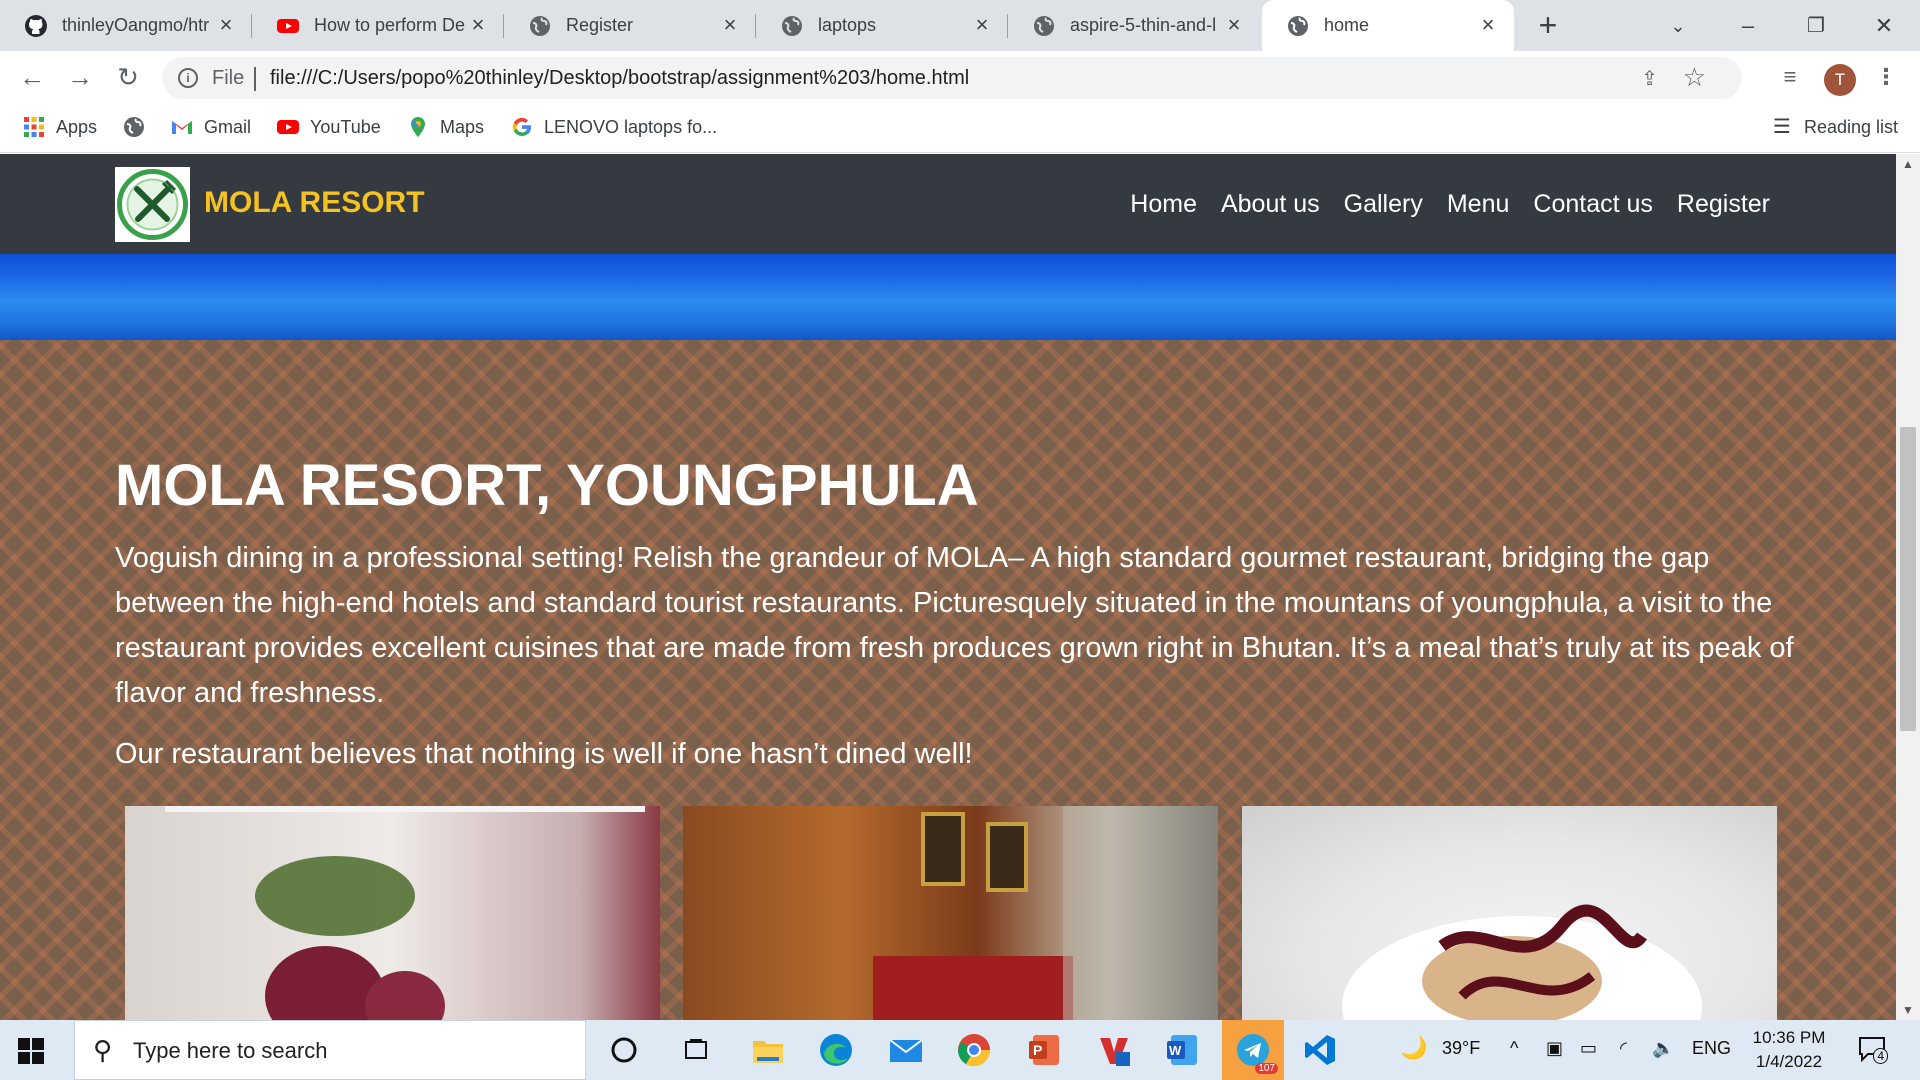 This screenshot has height=1080, width=1920. I want to click on tab-register: Register ×, so click(630, 25).